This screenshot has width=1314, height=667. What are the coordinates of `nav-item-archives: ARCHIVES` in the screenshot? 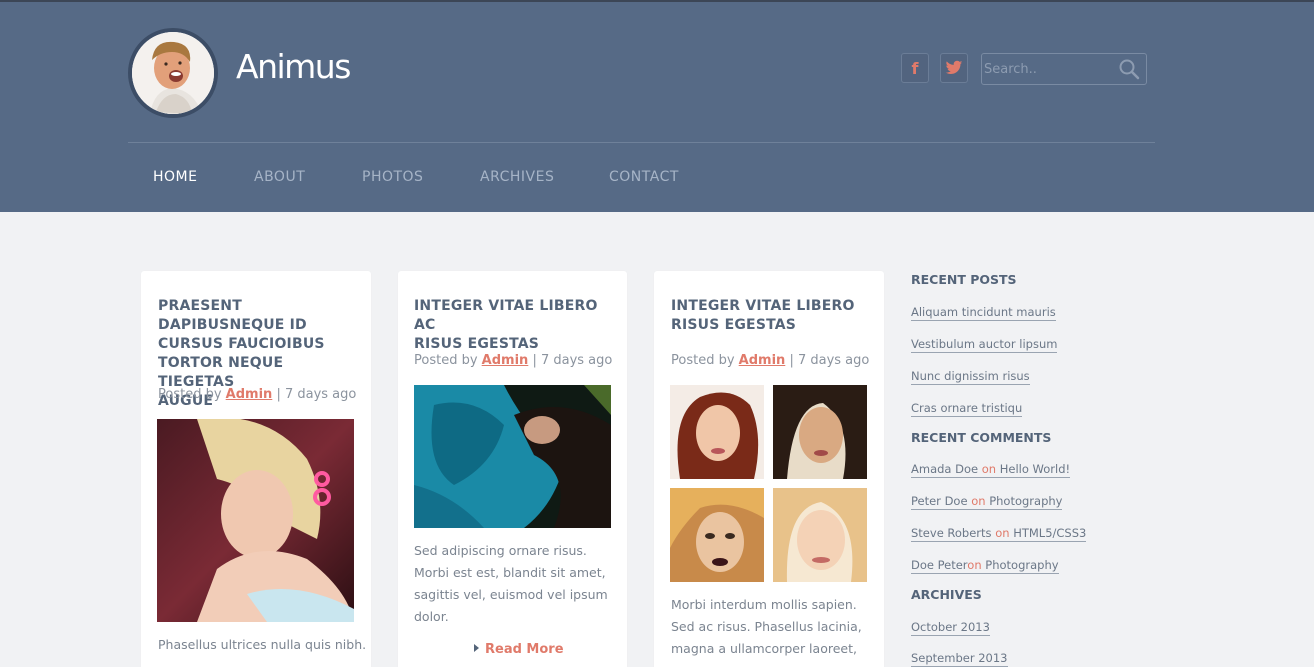 It's located at (517, 177).